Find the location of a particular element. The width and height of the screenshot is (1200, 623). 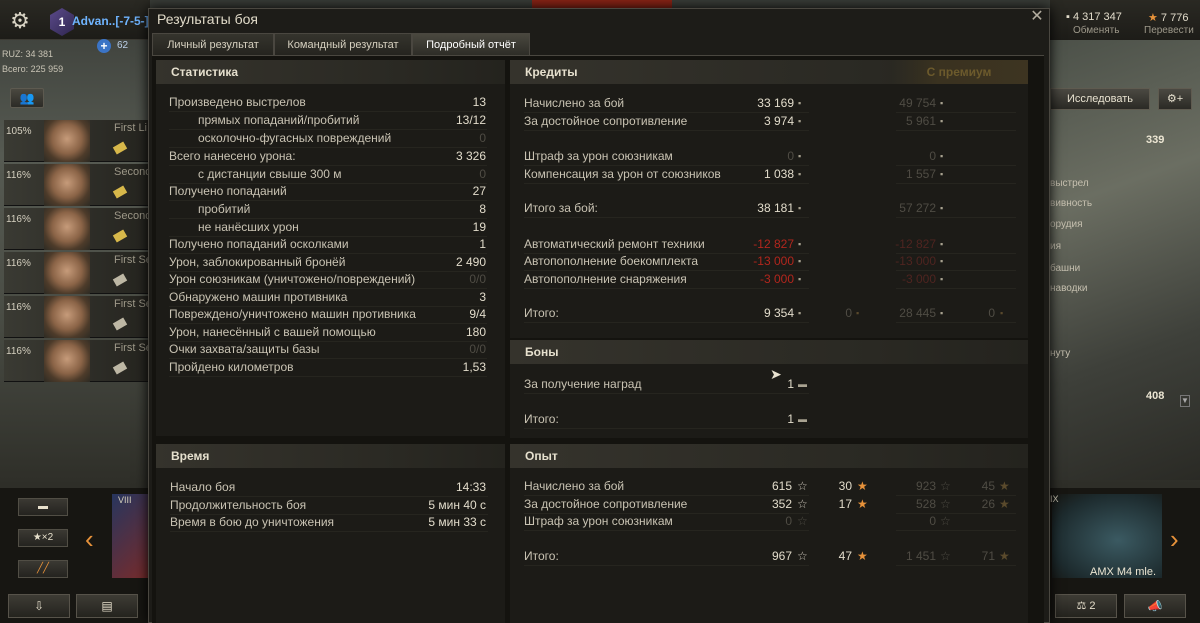

compare-button: ⚖ 2 is located at coordinates (1086, 606).